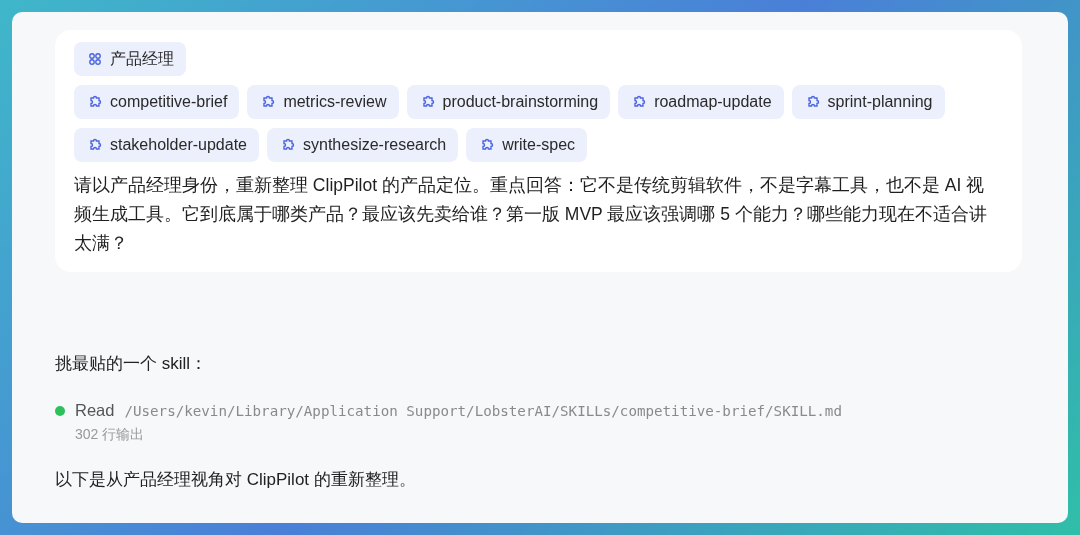 The height and width of the screenshot is (535, 1080). I want to click on skill-tag: metrics-review, so click(323, 102).